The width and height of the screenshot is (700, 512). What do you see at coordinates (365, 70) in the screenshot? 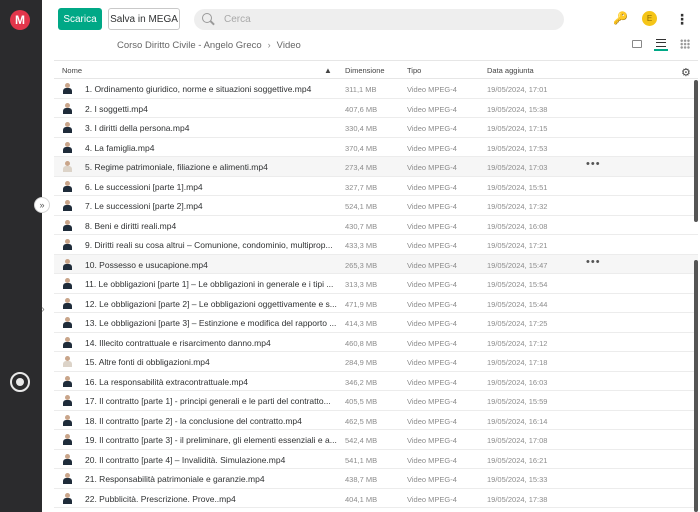
I see `column-header-size: Dimensione` at bounding box center [365, 70].